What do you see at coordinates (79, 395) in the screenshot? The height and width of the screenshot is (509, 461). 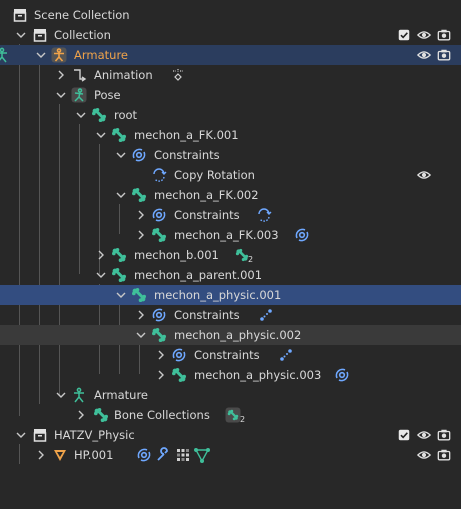 I see `armature-data-icon` at bounding box center [79, 395].